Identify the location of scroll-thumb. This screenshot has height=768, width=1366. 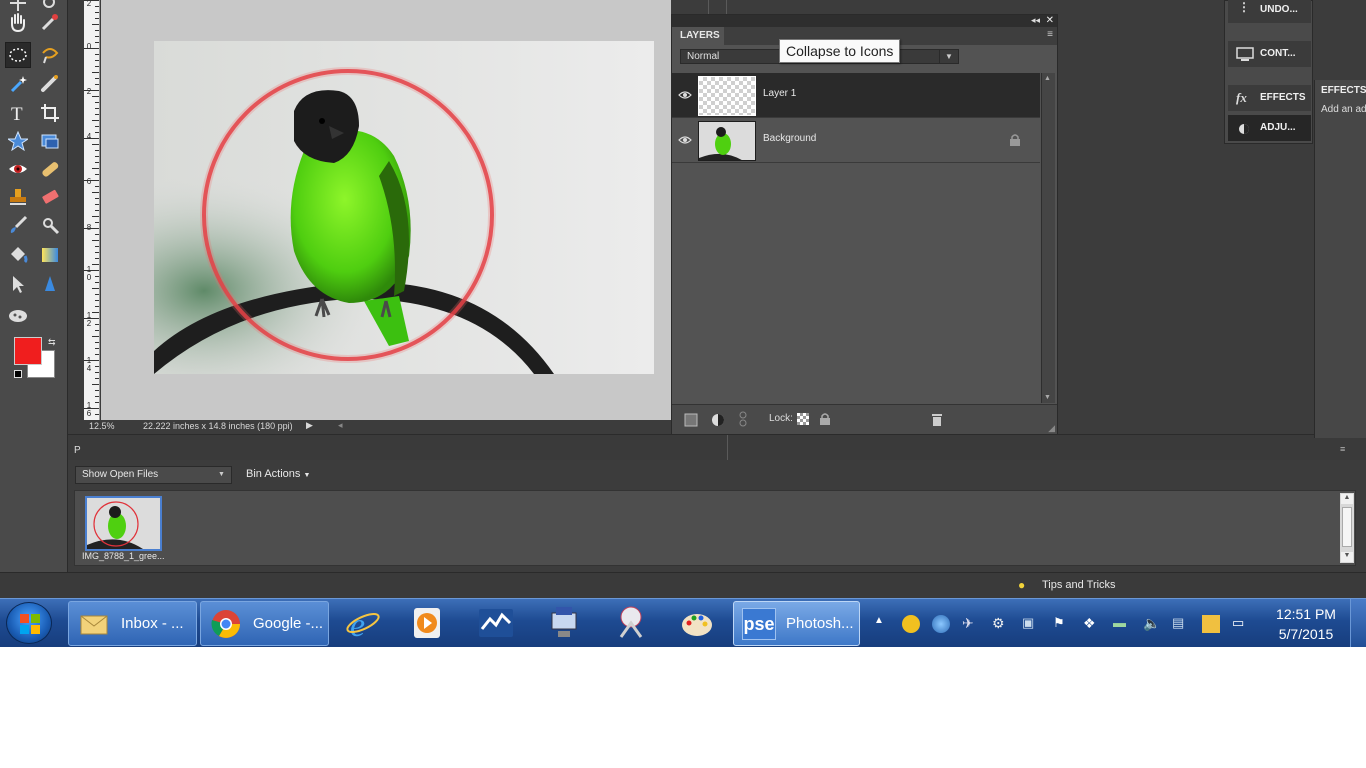
(1347, 527).